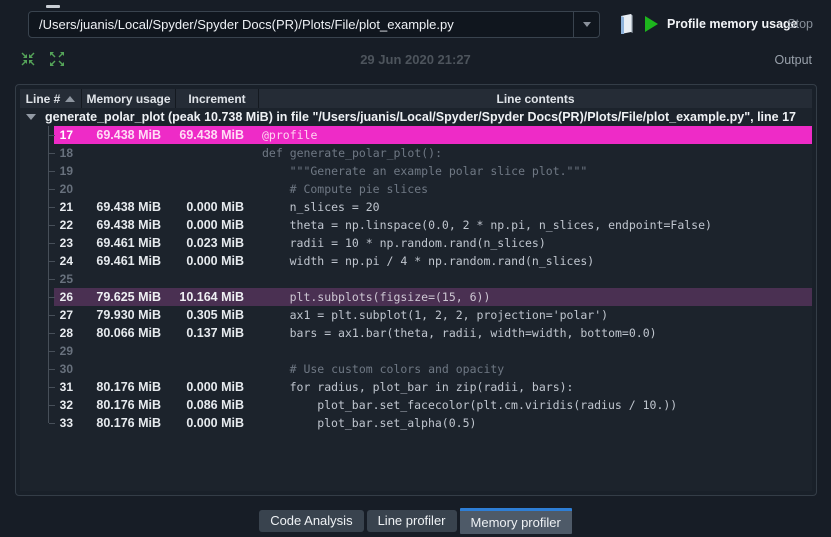 The height and width of the screenshot is (537, 831). Describe the element at coordinates (215, 333) in the screenshot. I see `increment-value: 0.137 MiB` at that location.